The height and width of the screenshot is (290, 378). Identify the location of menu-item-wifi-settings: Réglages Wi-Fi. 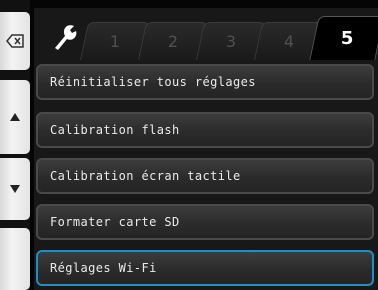
(205, 268).